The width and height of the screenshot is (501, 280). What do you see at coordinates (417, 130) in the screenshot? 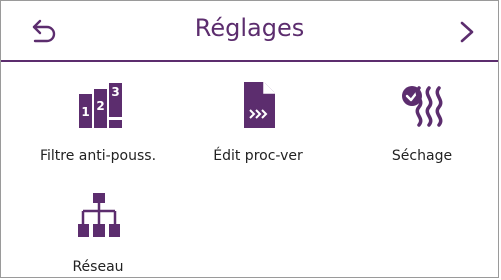
I see `tile-drying: Séchage` at bounding box center [417, 130].